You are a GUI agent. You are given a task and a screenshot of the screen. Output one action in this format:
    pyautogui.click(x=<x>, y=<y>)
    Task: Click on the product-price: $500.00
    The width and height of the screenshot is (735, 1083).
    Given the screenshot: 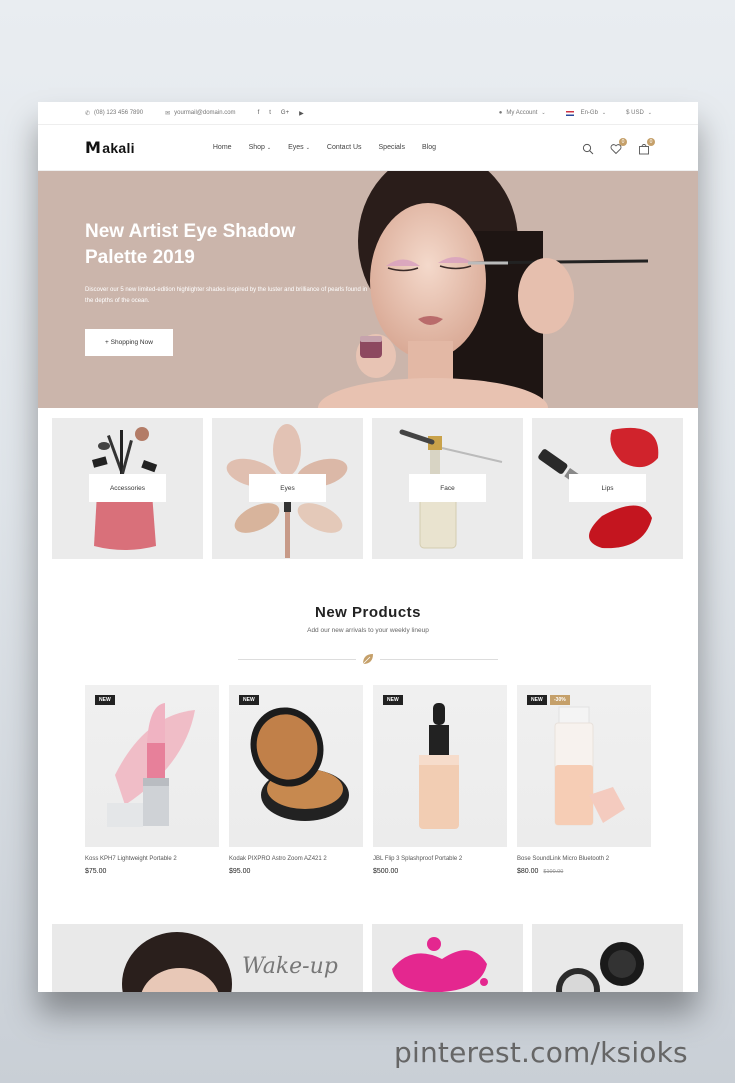 What is the action you would take?
    pyautogui.click(x=386, y=871)
    